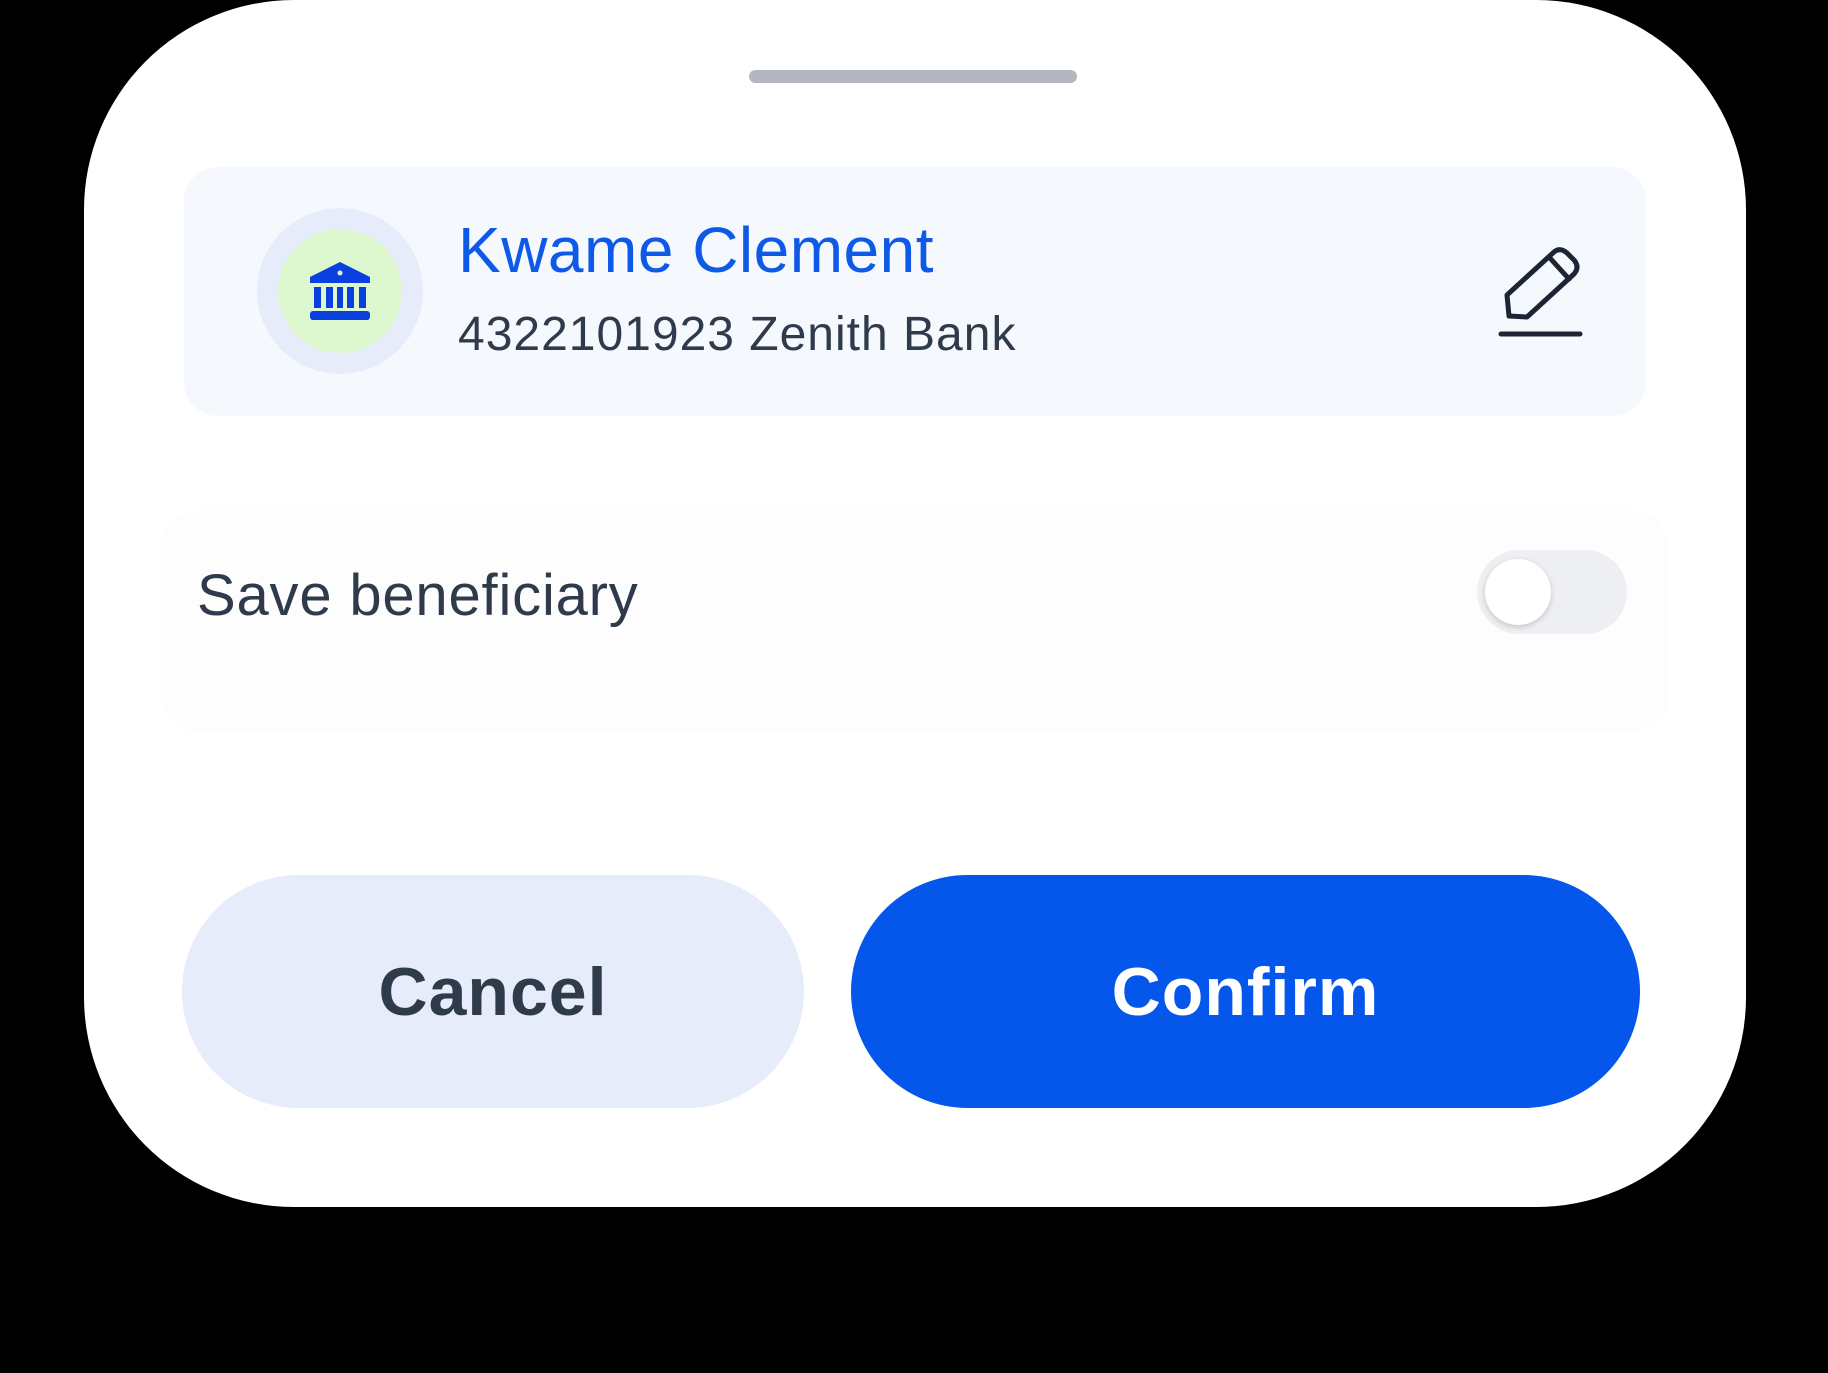 The width and height of the screenshot is (1828, 1373). I want to click on cancel-button: Cancel, so click(493, 991).